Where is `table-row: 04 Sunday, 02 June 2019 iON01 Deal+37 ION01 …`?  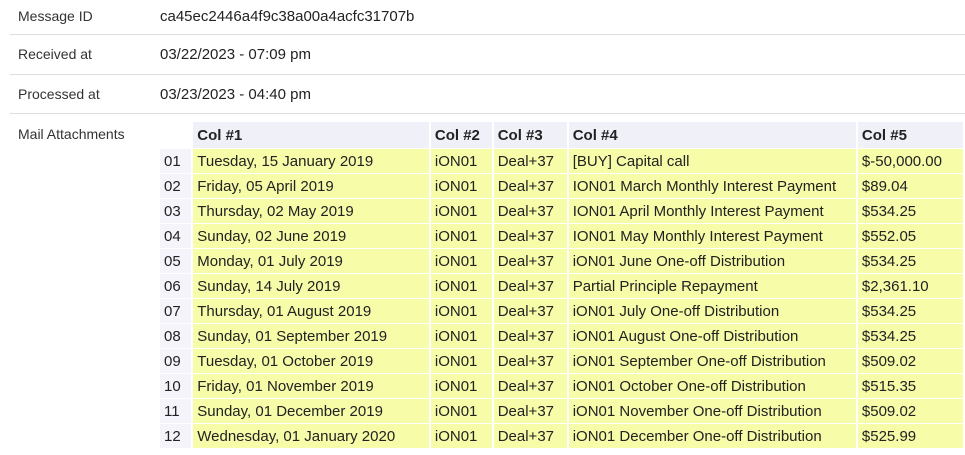 table-row: 04 Sunday, 02 June 2019 iON01 Deal+37 ION01 … is located at coordinates (562, 235).